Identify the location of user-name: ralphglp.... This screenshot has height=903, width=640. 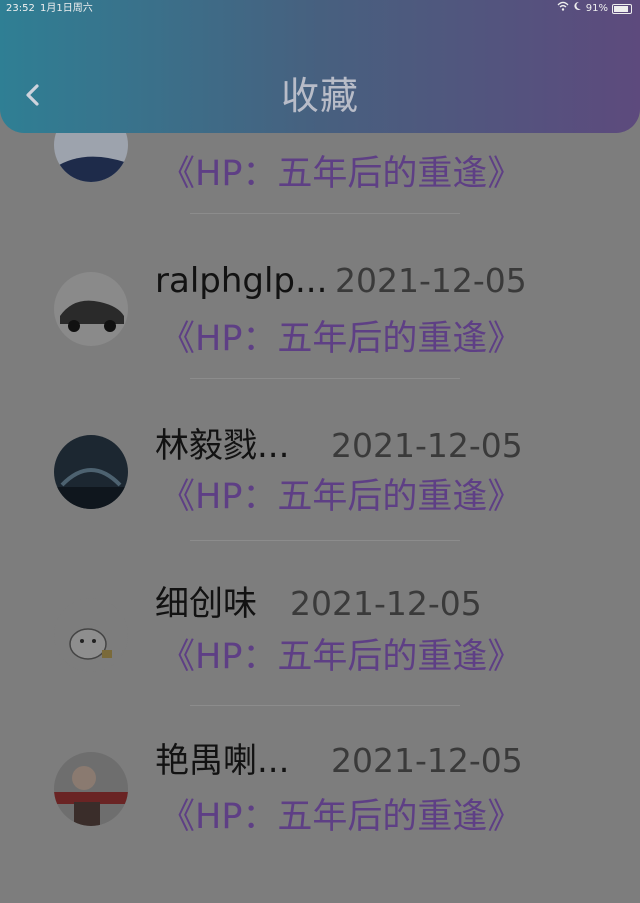
(241, 281).